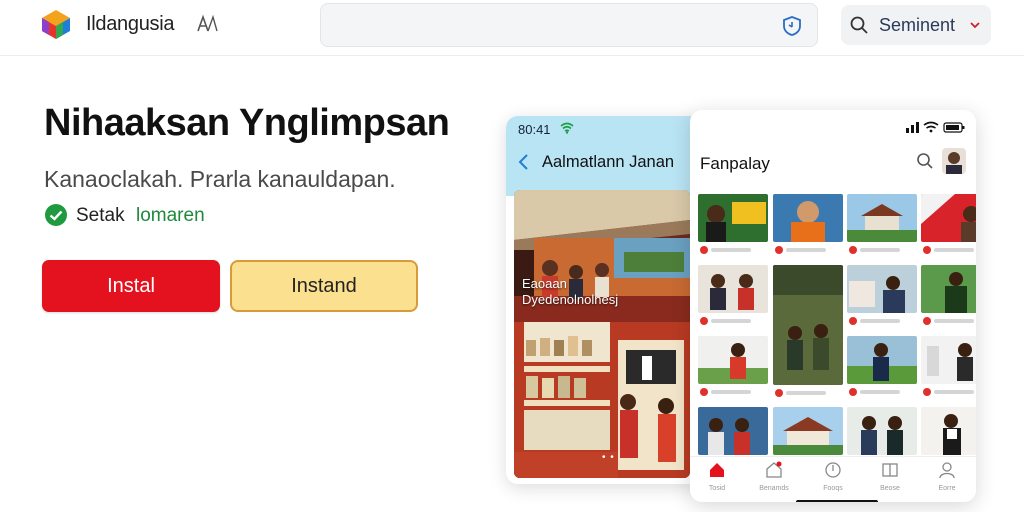  What do you see at coordinates (954, 161) in the screenshot?
I see `avatar` at bounding box center [954, 161].